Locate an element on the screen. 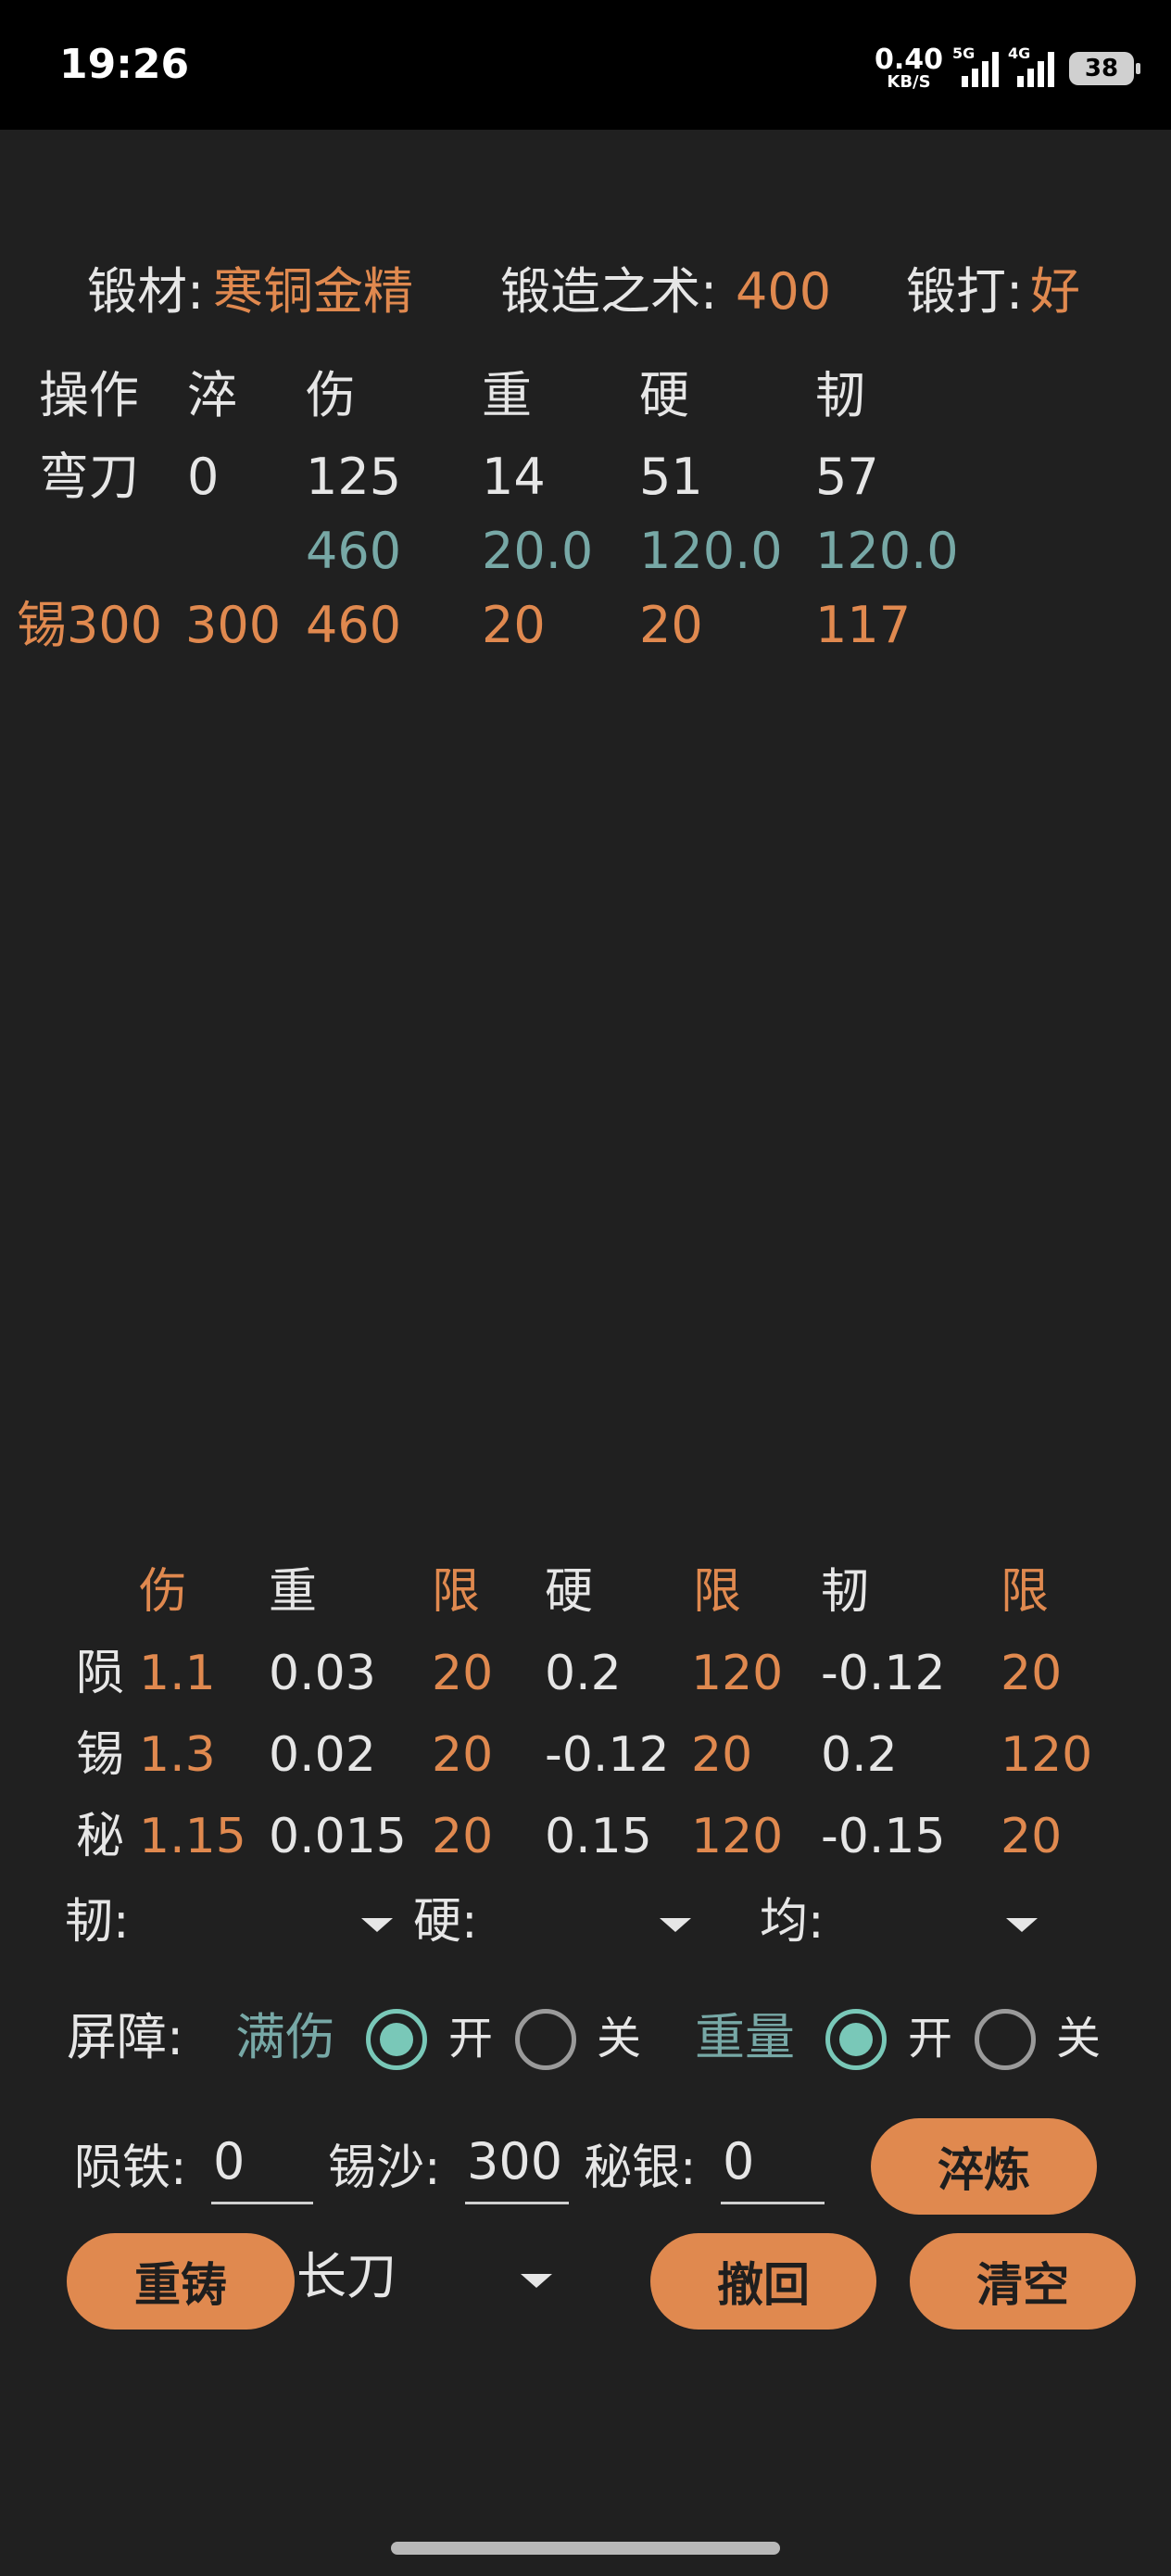 The width and height of the screenshot is (1171, 2576). weight-label: 重量 is located at coordinates (745, 2037).